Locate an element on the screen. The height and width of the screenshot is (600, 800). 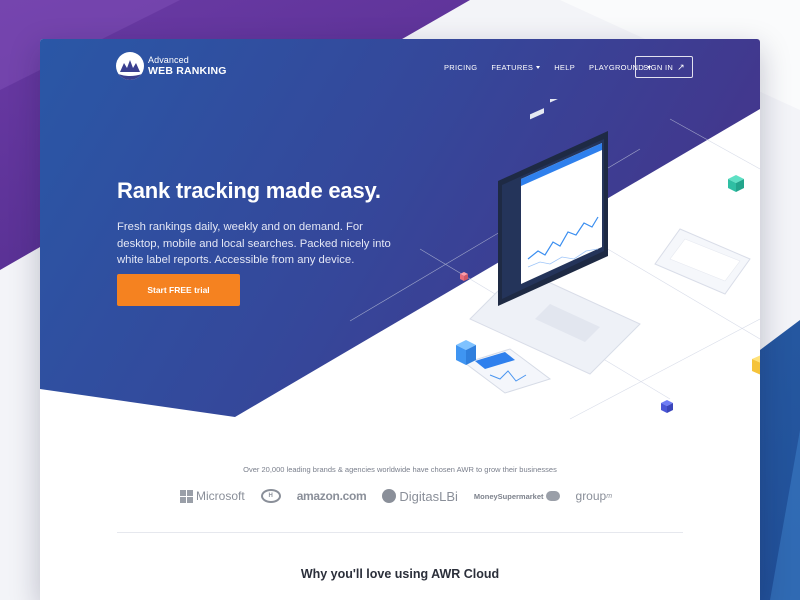
cube-yellow is located at coordinates (756, 365).